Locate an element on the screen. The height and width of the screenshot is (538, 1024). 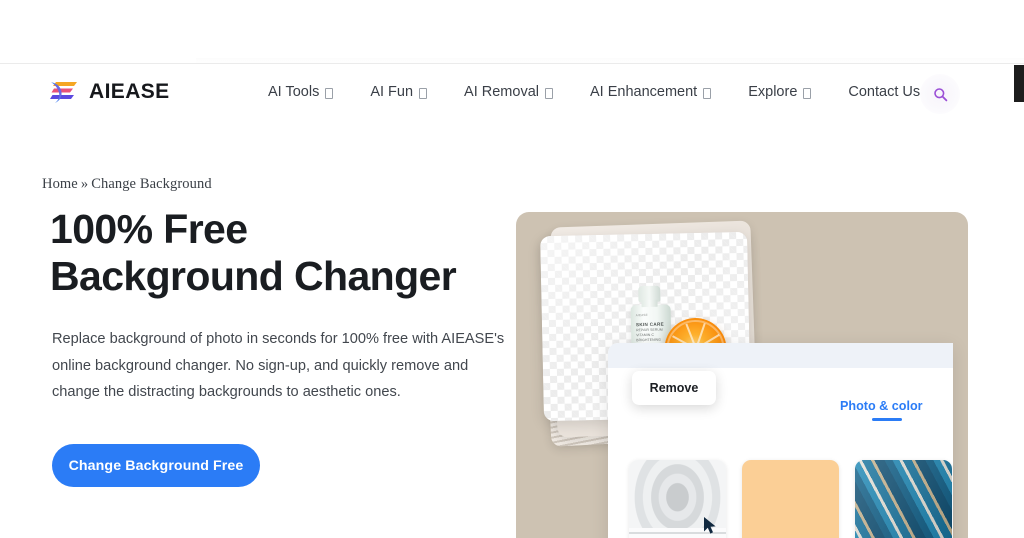
background-thumbnail-paint is located at coordinates (903, 499).